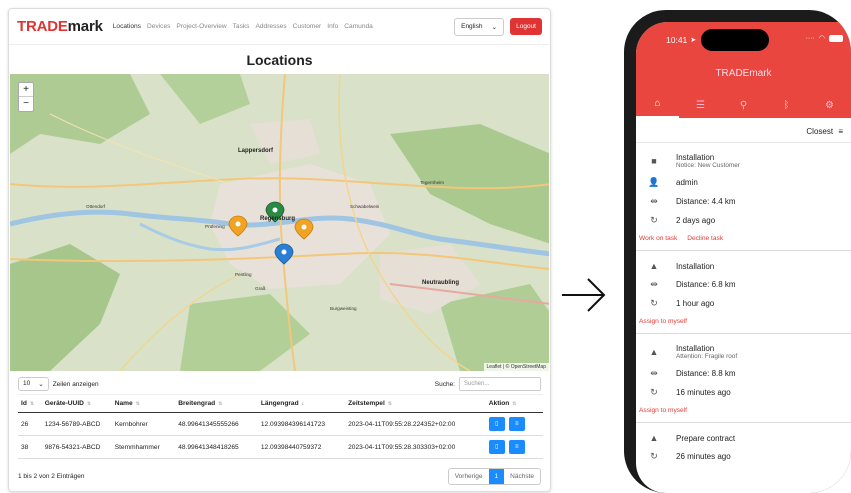 The height and width of the screenshot is (493, 851). What do you see at coordinates (743, 40) in the screenshot?
I see `status-bar: 10:41 ➤ ···· ◠` at bounding box center [743, 40].